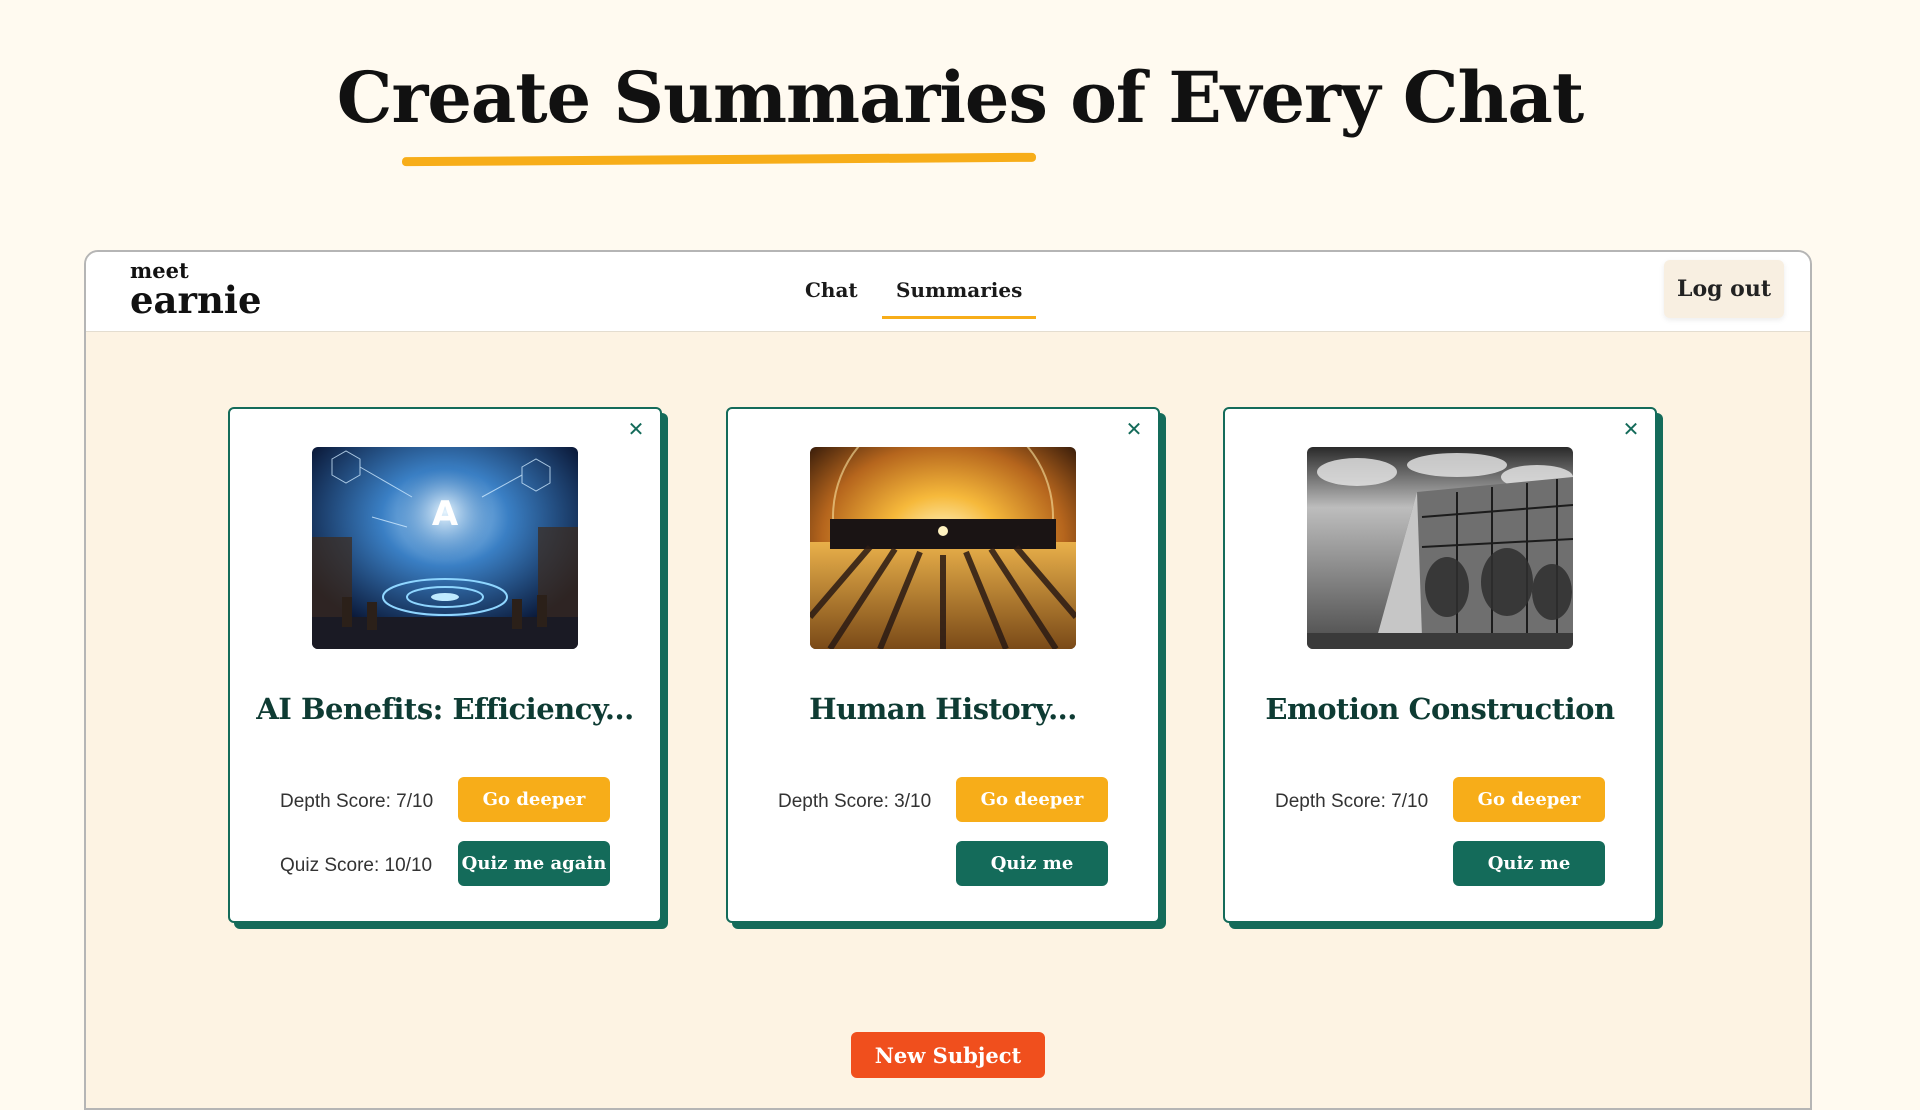 This screenshot has width=1920, height=1110. I want to click on app-logo: meet earnie, so click(196, 291).